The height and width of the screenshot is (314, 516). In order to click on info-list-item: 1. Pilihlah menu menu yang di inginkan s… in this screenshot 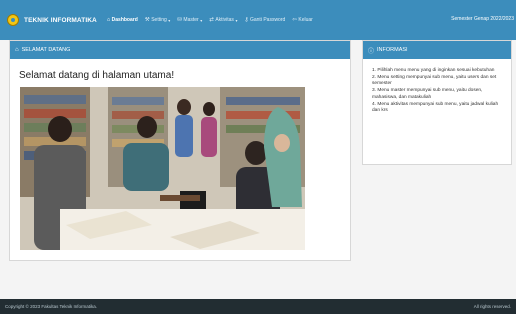, I will do `click(433, 70)`.